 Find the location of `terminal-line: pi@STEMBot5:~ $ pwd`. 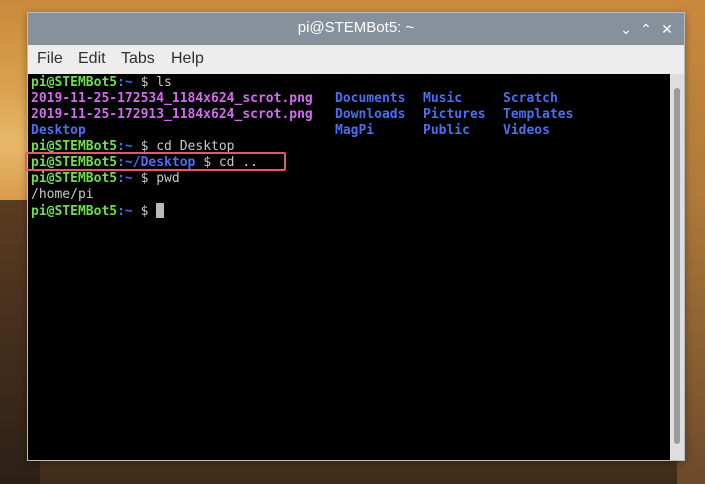

terminal-line: pi@STEMBot5:~ $ pwd is located at coordinates (302, 179).